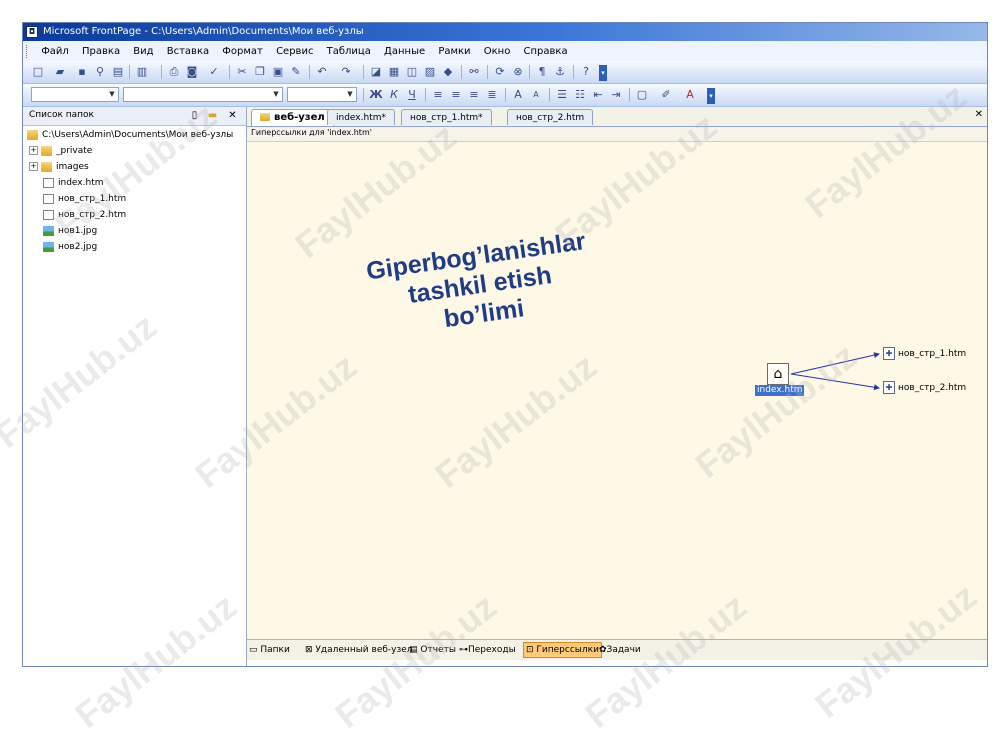 The width and height of the screenshot is (1000, 750). Describe the element at coordinates (456, 95) in the screenshot. I see `align-center-icon: ≡` at that location.